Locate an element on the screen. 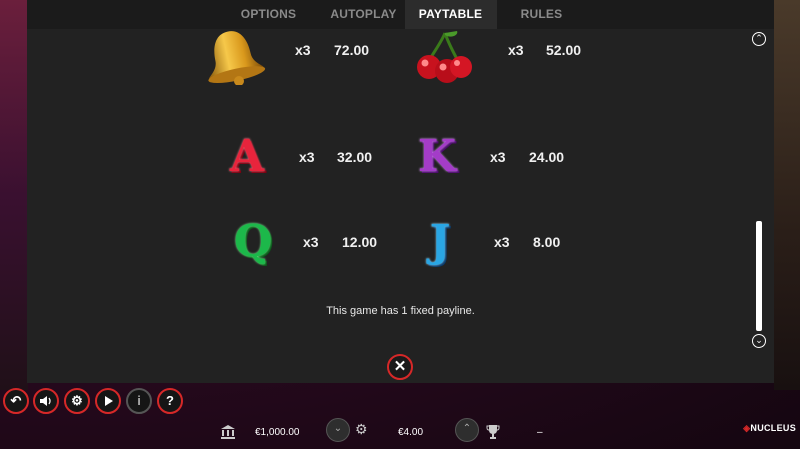  scroll-track is located at coordinates (759, 191).